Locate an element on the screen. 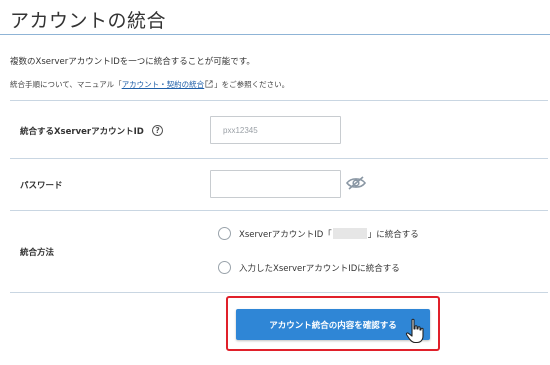  title-divider is located at coordinates (275, 34).